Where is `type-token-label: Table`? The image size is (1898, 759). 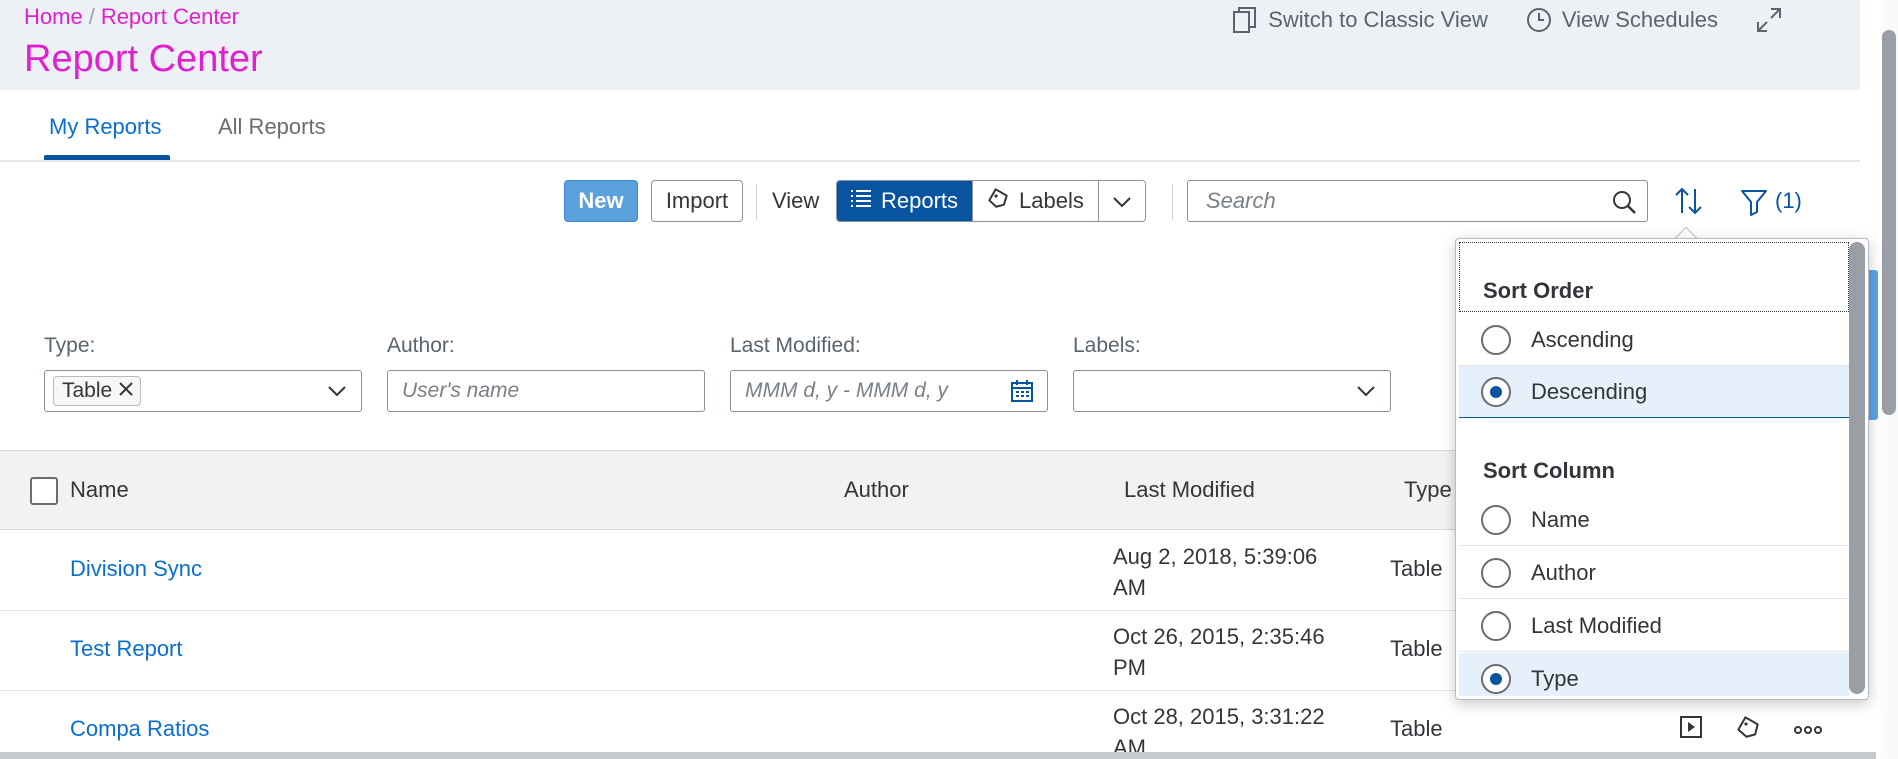 type-token-label: Table is located at coordinates (87, 390).